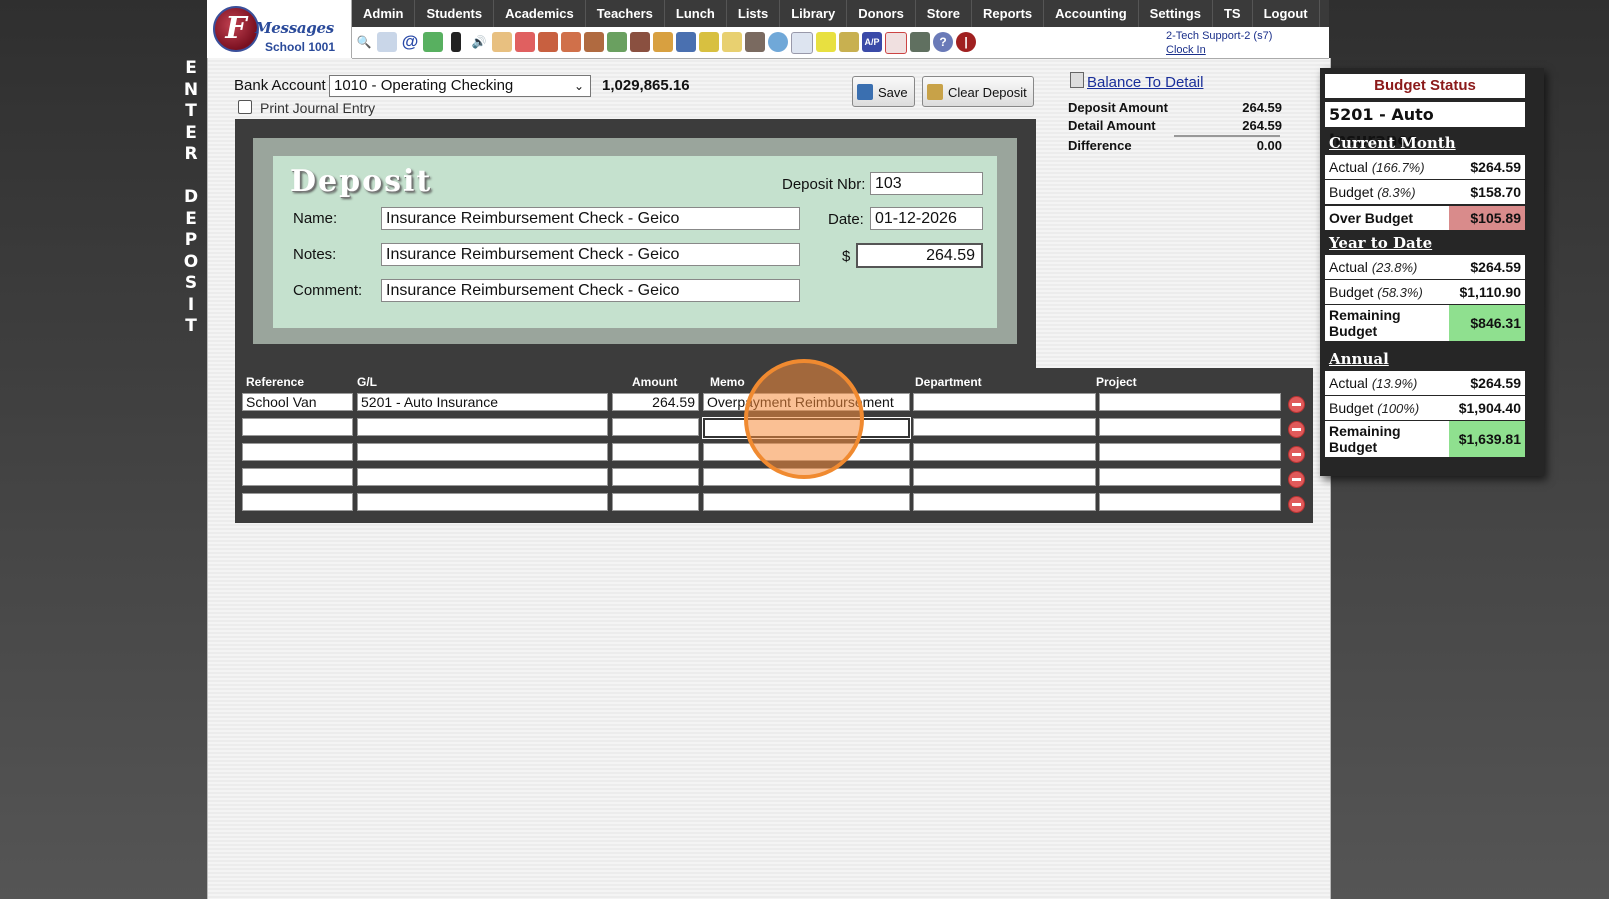  What do you see at coordinates (482, 502) in the screenshot?
I see `row5-gl` at bounding box center [482, 502].